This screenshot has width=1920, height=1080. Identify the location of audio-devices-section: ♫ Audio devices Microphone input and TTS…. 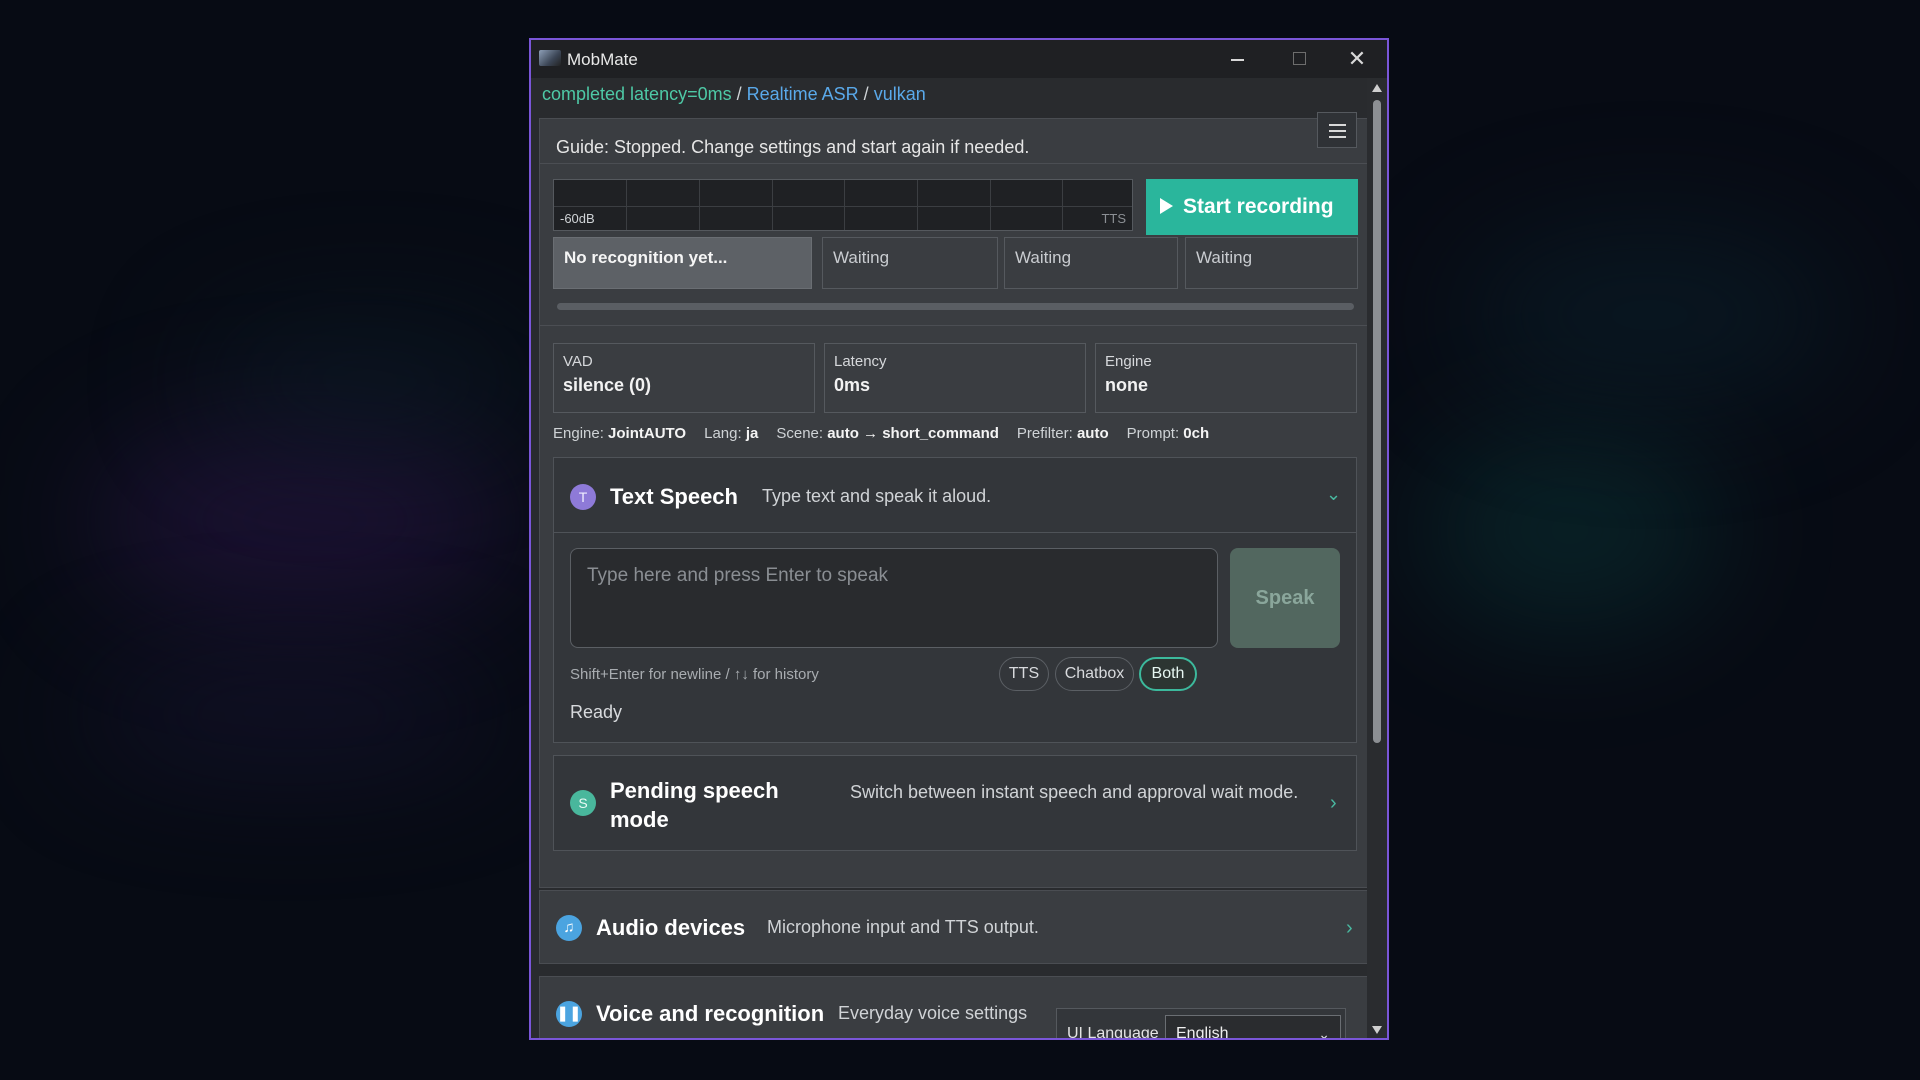
(954, 927).